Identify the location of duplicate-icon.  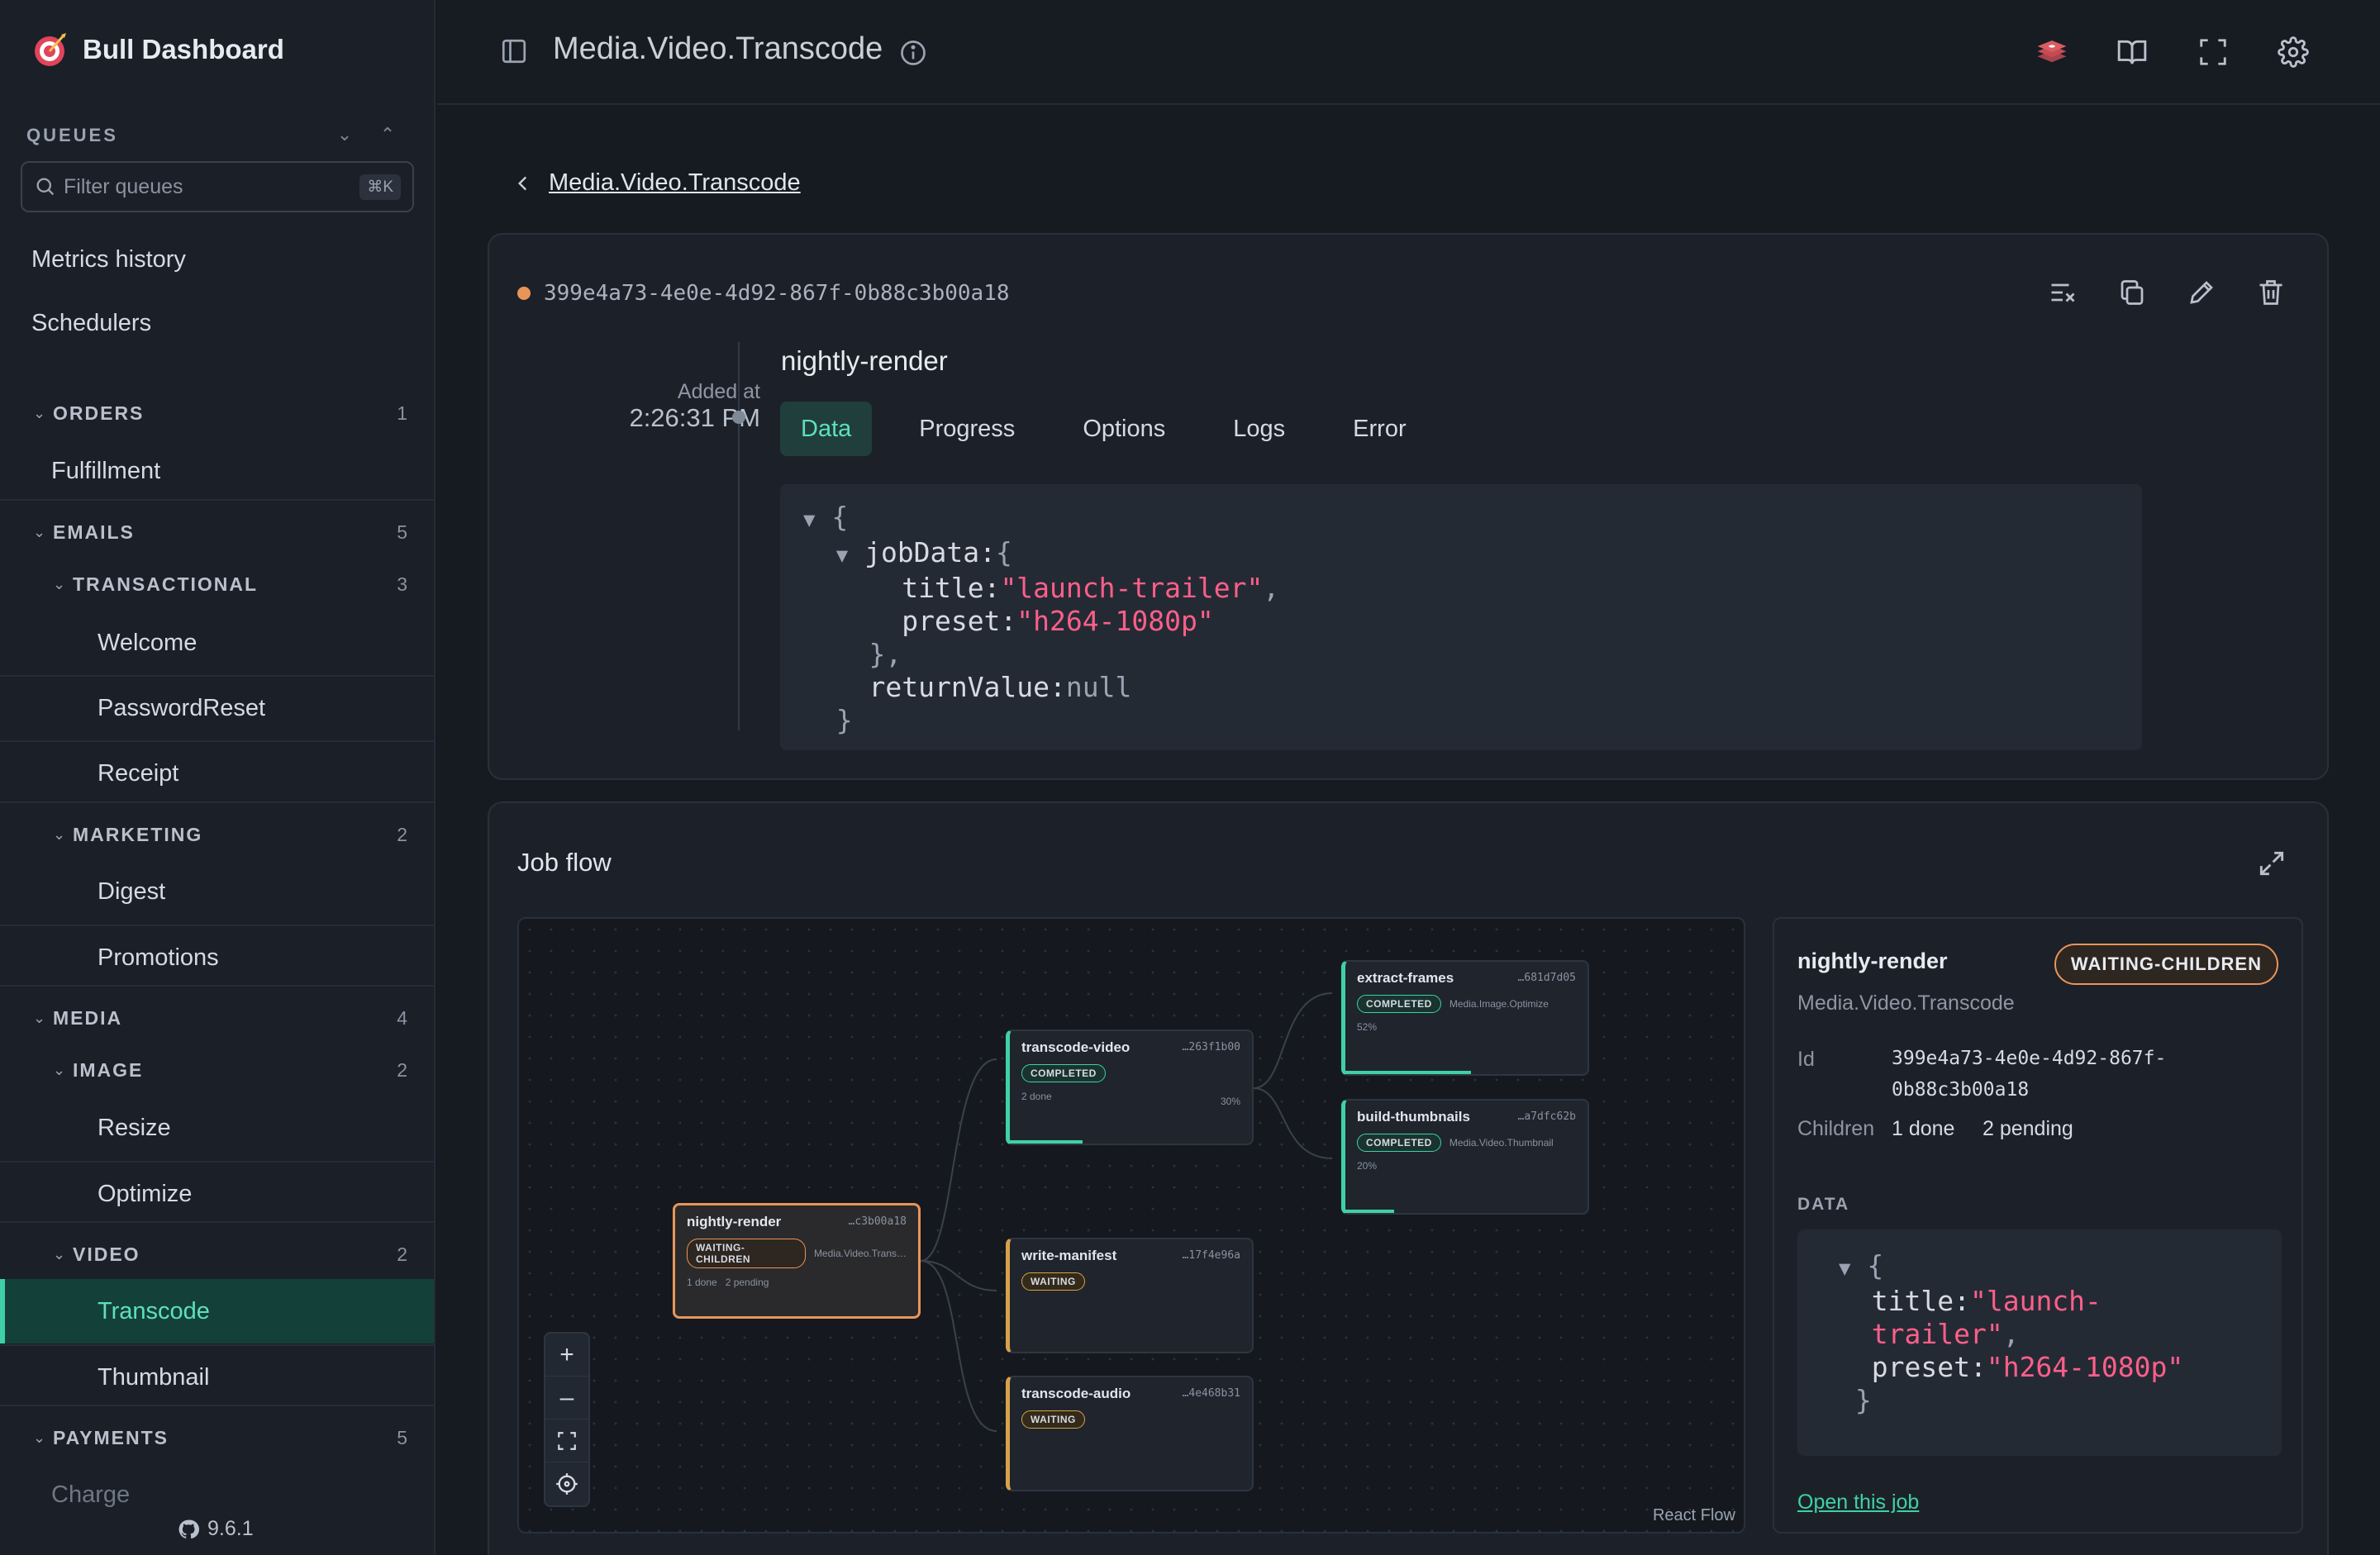
(2132, 292).